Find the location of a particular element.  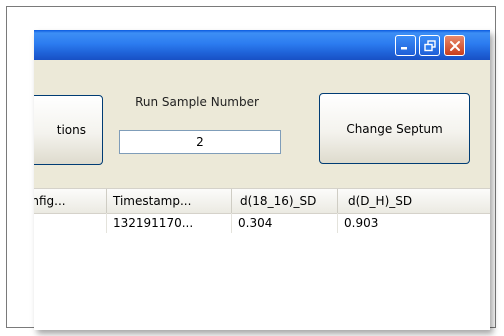

options-button-label: tions is located at coordinates (71, 130).